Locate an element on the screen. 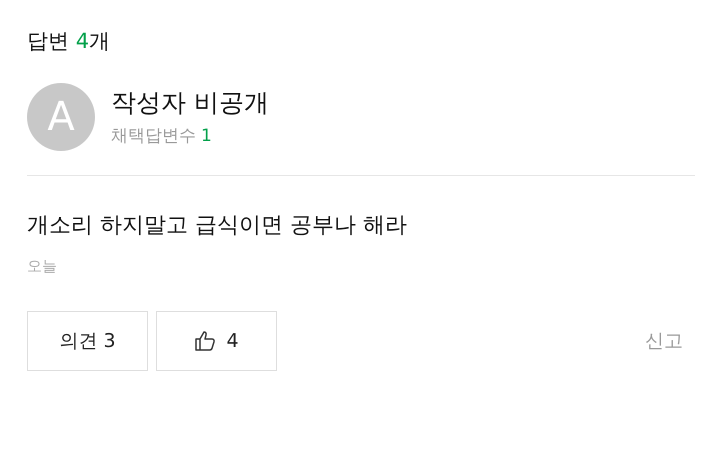 The height and width of the screenshot is (465, 720). answer-date: 오늘 is located at coordinates (42, 266).